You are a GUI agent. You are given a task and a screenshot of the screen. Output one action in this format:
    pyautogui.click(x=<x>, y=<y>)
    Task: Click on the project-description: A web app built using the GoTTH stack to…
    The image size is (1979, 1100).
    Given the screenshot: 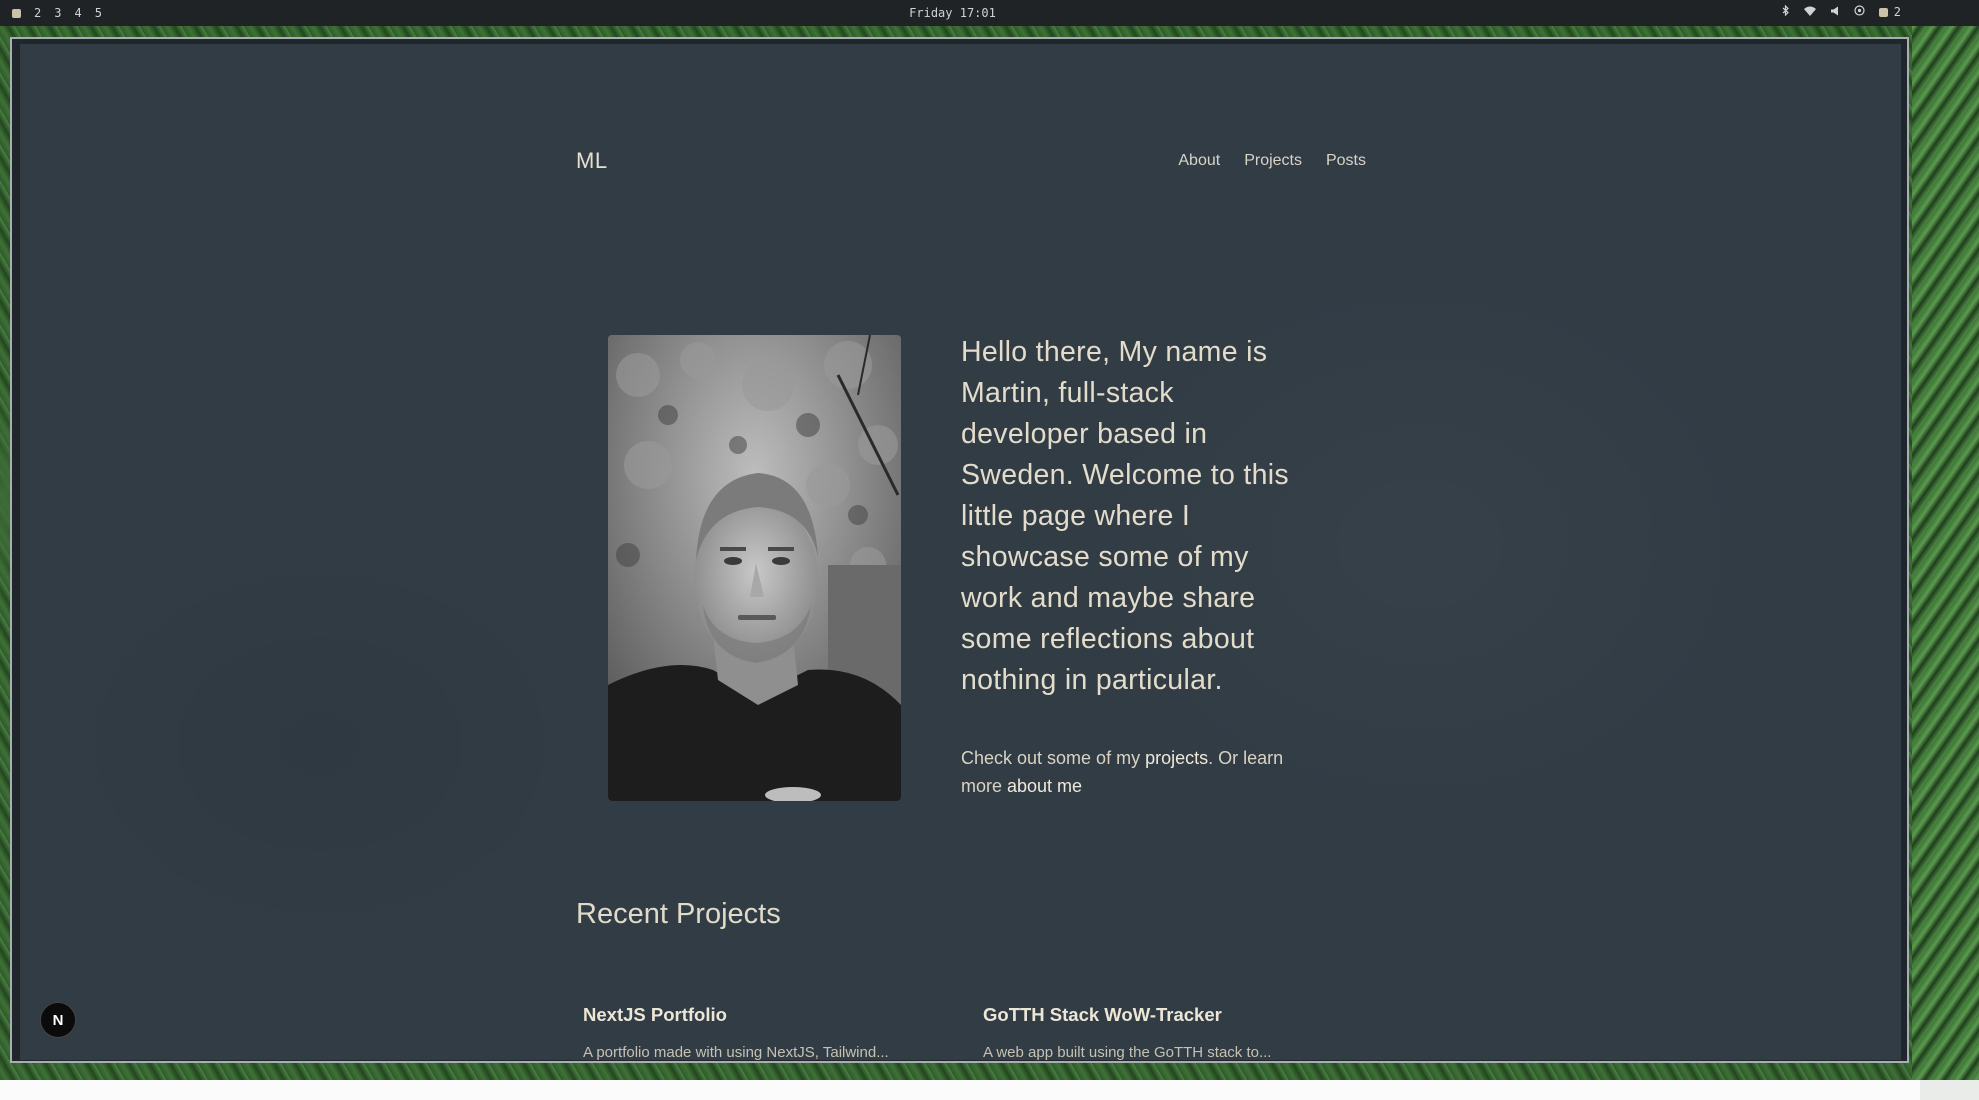 What is the action you would take?
    pyautogui.click(x=1127, y=1052)
    